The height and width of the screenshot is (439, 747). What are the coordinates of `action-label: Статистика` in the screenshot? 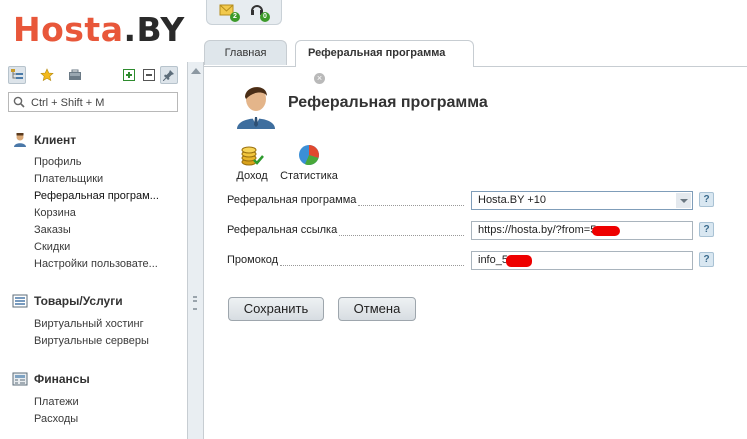 It's located at (309, 176).